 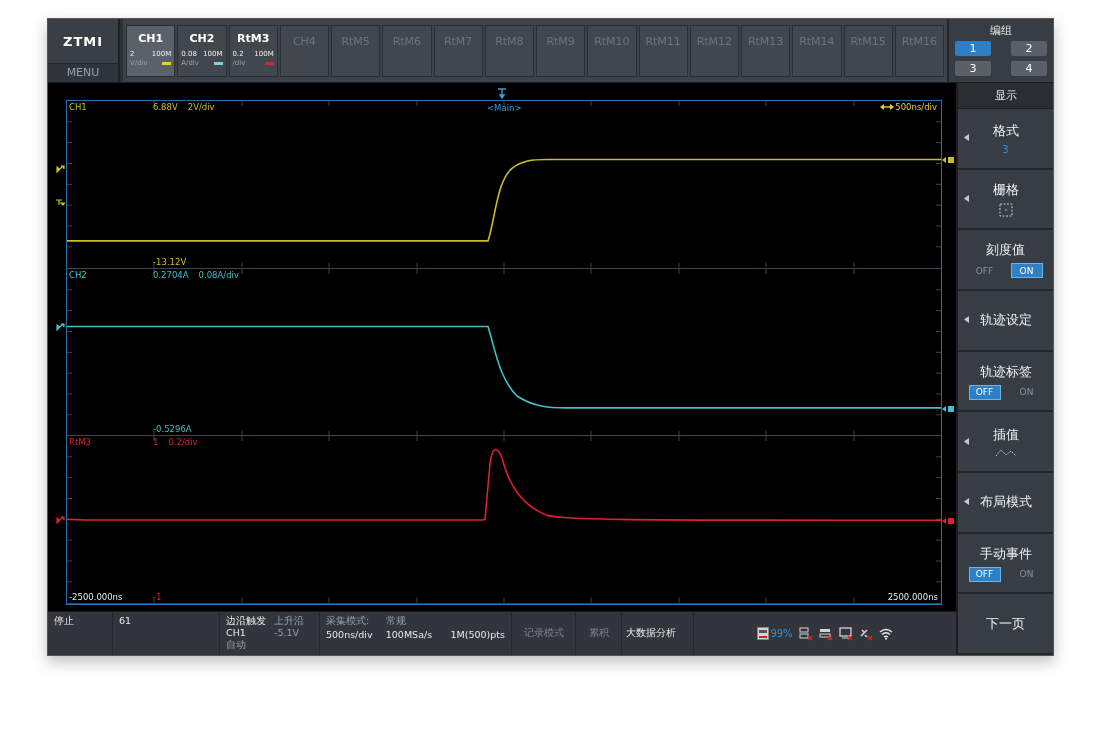 What do you see at coordinates (973, 68) in the screenshot?
I see `group-button: 3` at bounding box center [973, 68].